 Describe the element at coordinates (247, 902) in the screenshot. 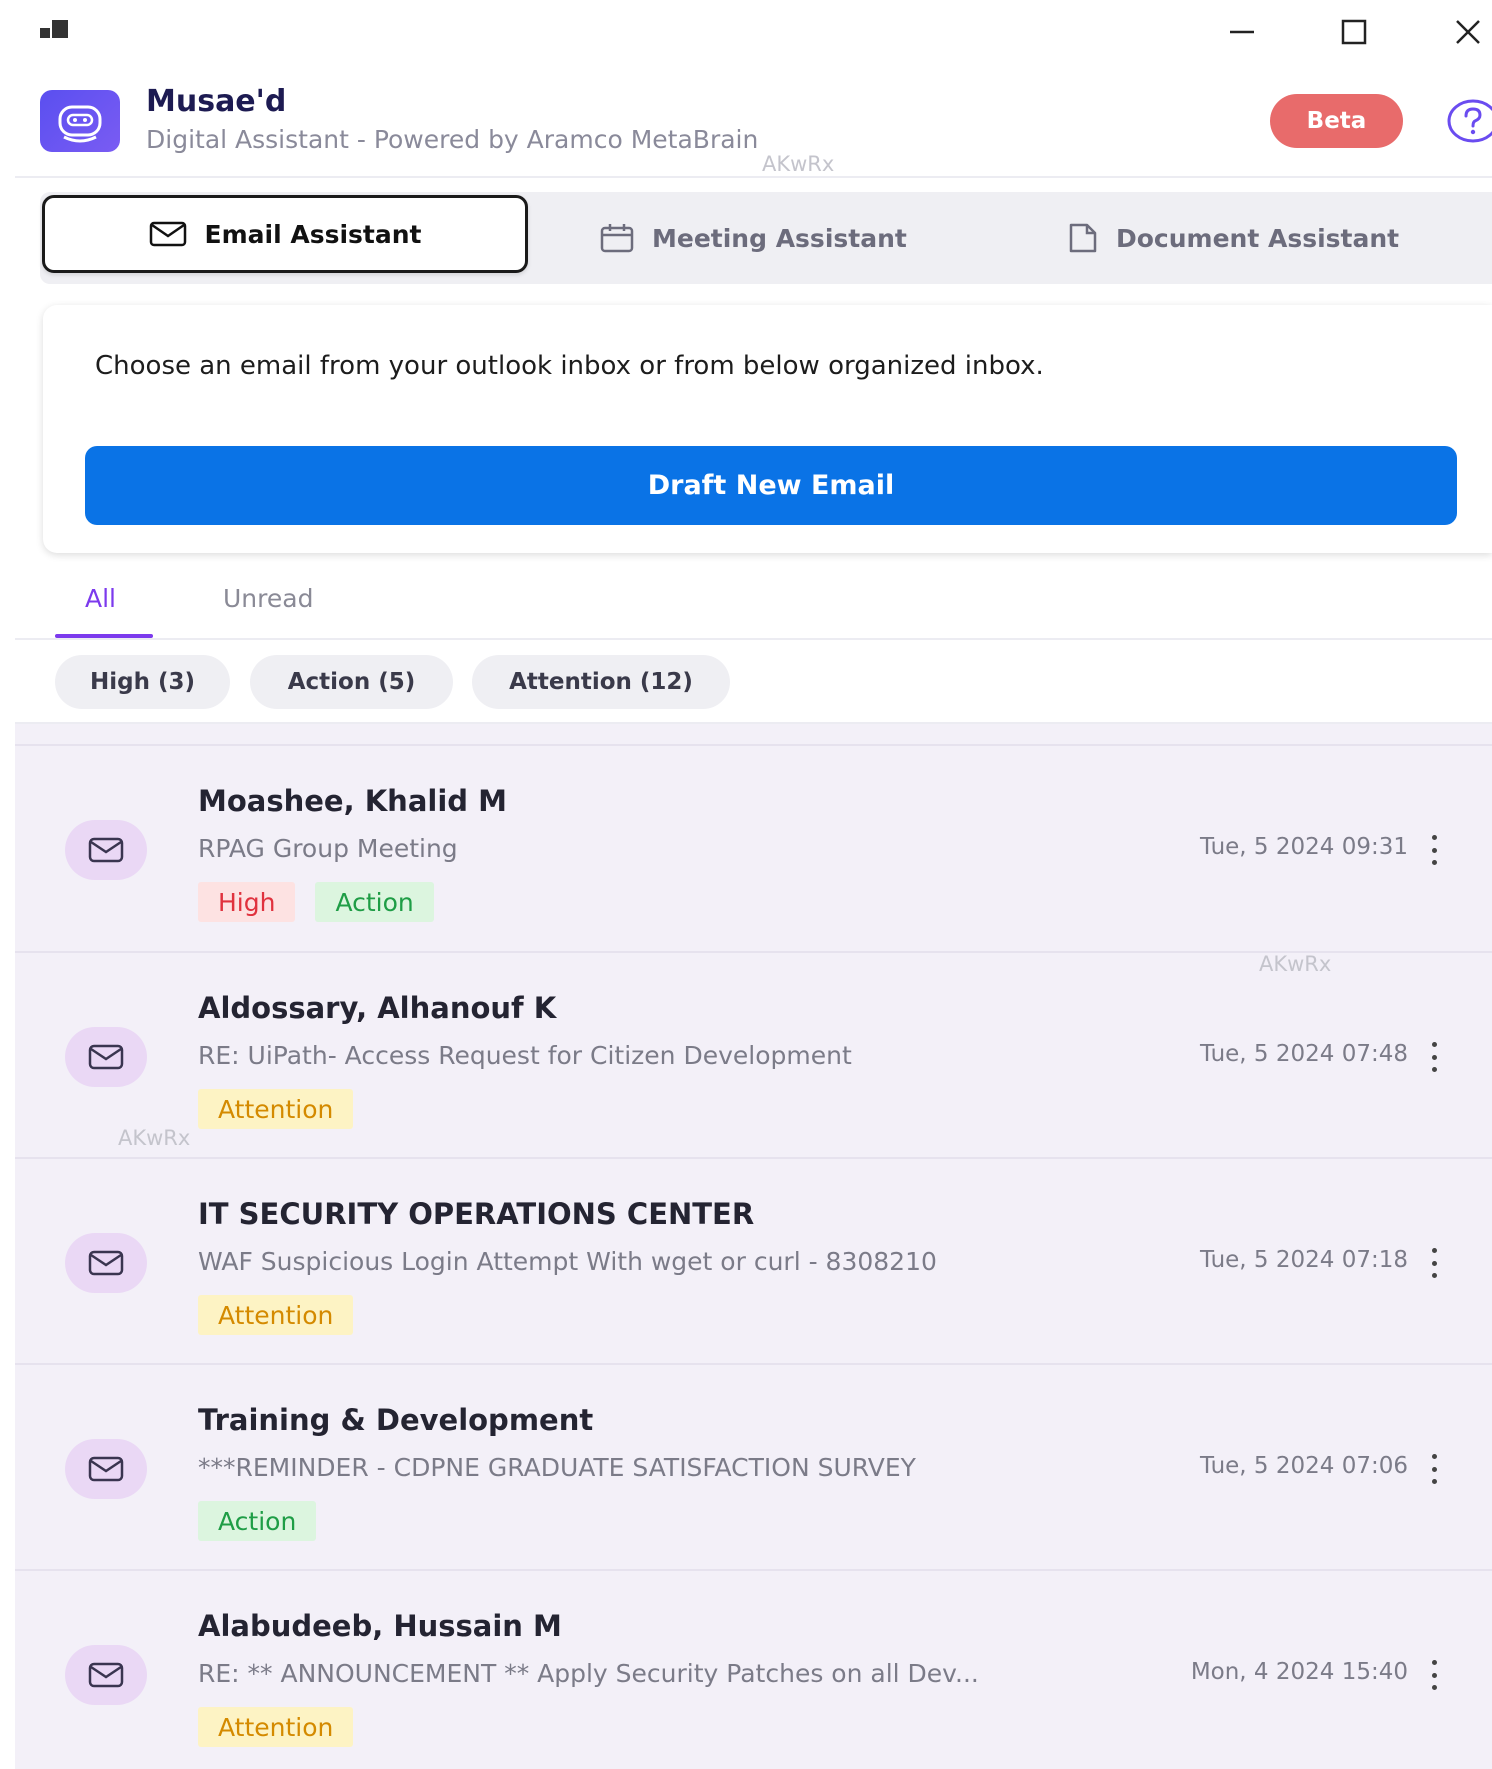

I see `tag-high: High` at that location.